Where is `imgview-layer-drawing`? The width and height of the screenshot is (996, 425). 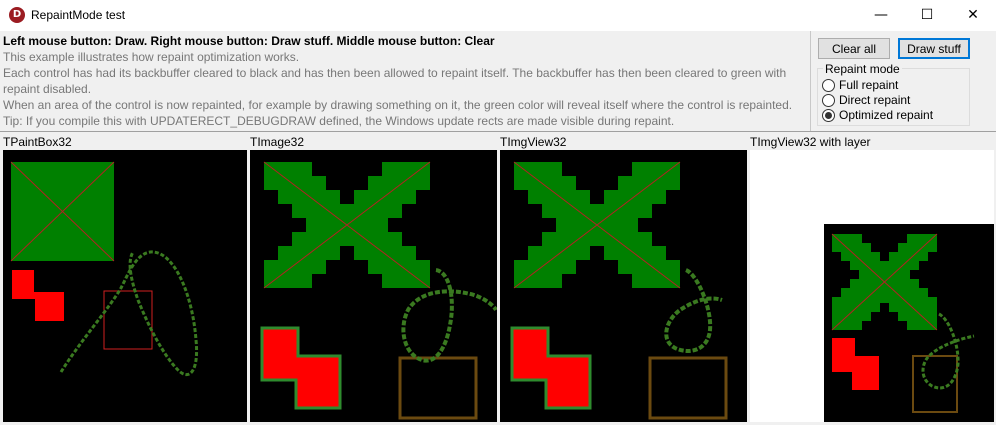 imgview-layer-drawing is located at coordinates (903, 323).